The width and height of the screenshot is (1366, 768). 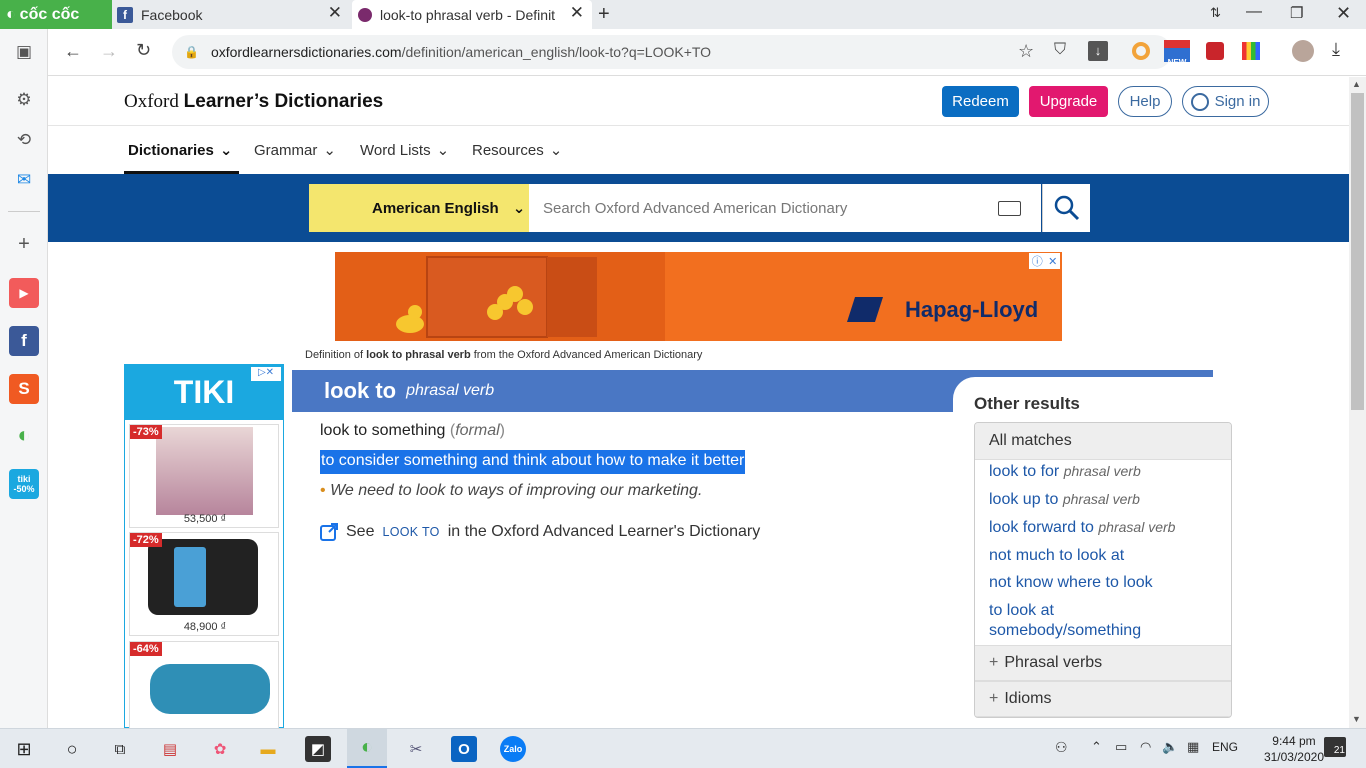 I want to click on nav-word-lists: Word Lists ⌄, so click(x=404, y=150).